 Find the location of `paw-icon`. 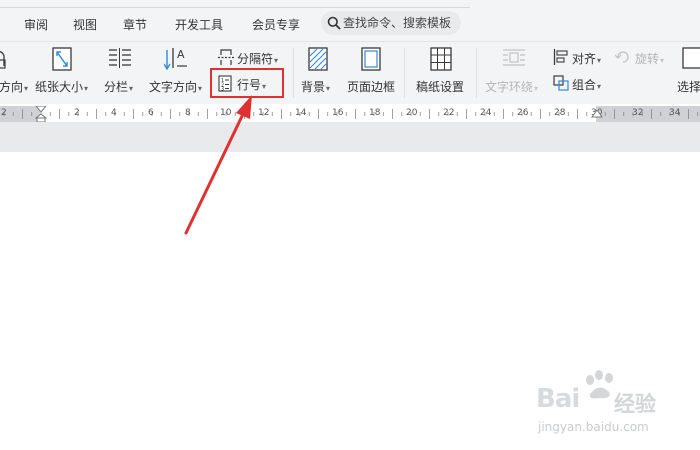

paw-icon is located at coordinates (599, 384).